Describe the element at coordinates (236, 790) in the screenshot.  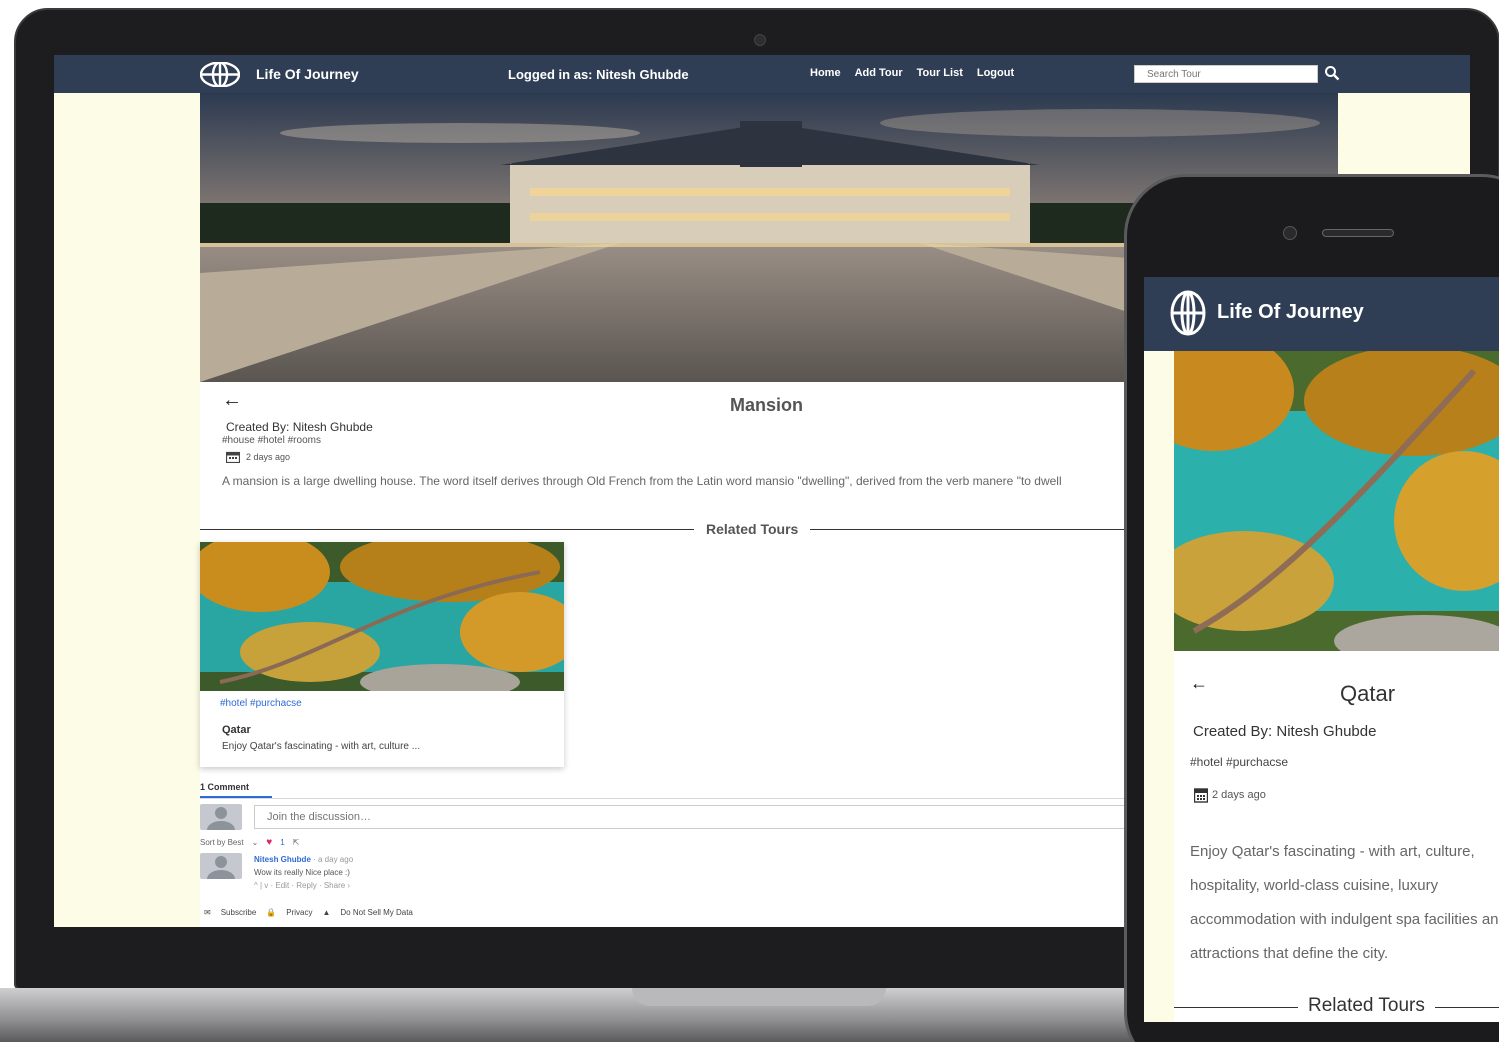
I see `comment-count: 1 Comment` at that location.